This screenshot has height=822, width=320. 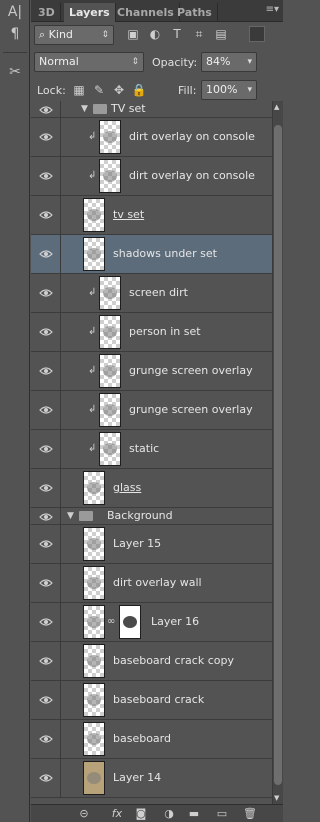 What do you see at coordinates (257, 34) in the screenshot?
I see `filter-toggle-icon` at bounding box center [257, 34].